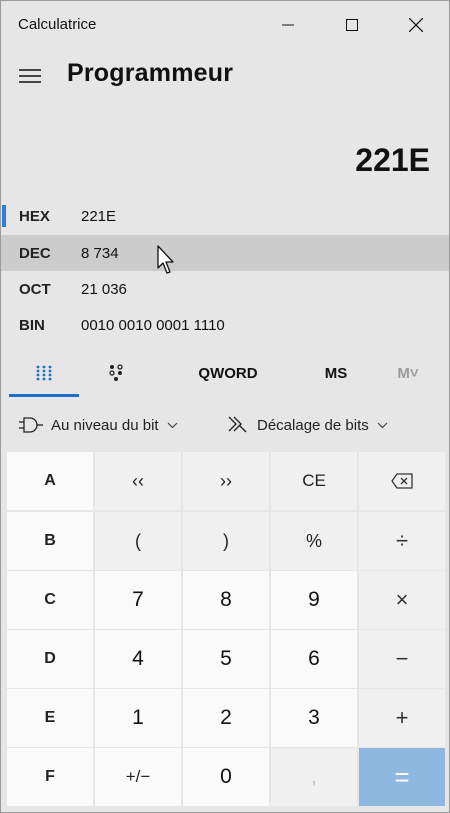 The width and height of the screenshot is (450, 813). I want to click on app-title: Calculatrice, so click(57, 24).